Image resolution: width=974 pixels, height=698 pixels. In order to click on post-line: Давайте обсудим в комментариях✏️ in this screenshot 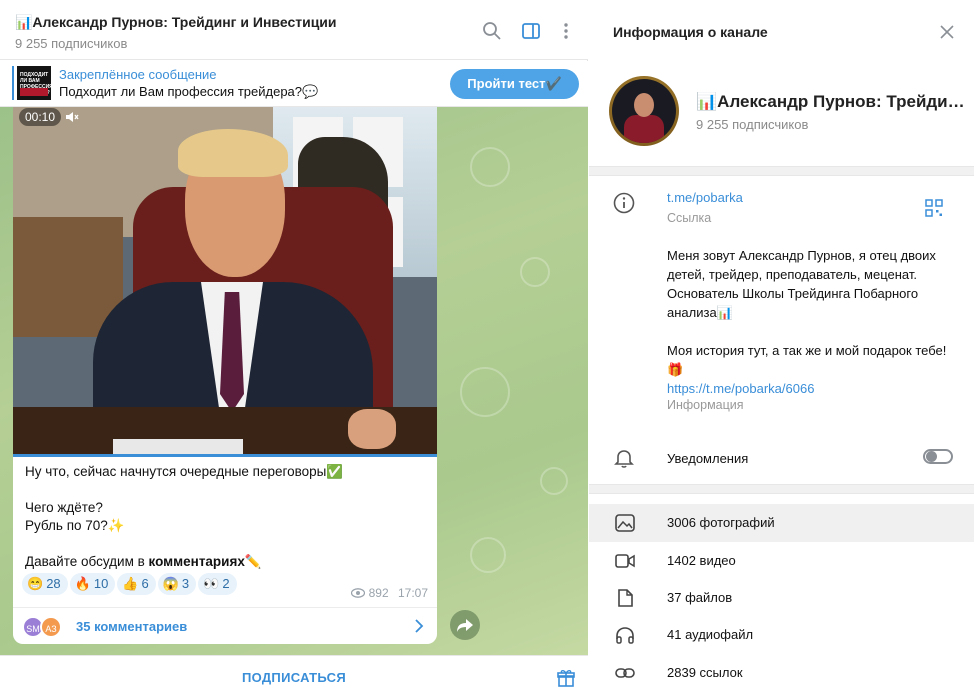, I will do `click(143, 561)`.